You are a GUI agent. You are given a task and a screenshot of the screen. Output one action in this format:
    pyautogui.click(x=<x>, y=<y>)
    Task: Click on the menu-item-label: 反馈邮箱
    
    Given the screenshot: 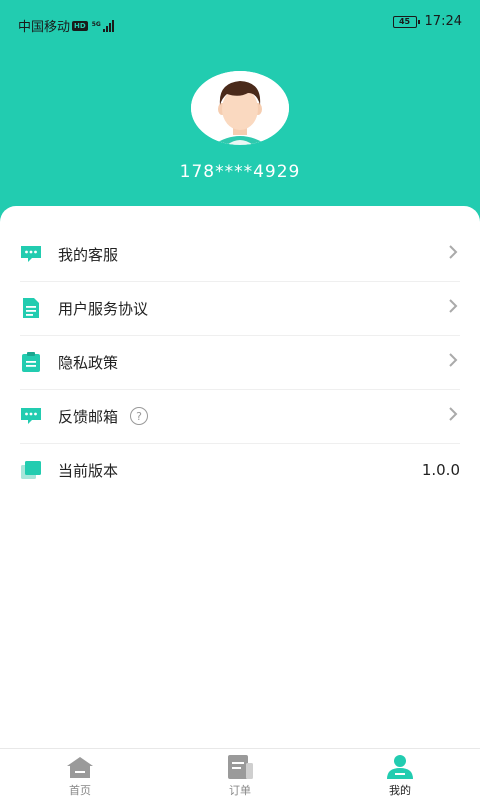 What is the action you would take?
    pyautogui.click(x=88, y=416)
    